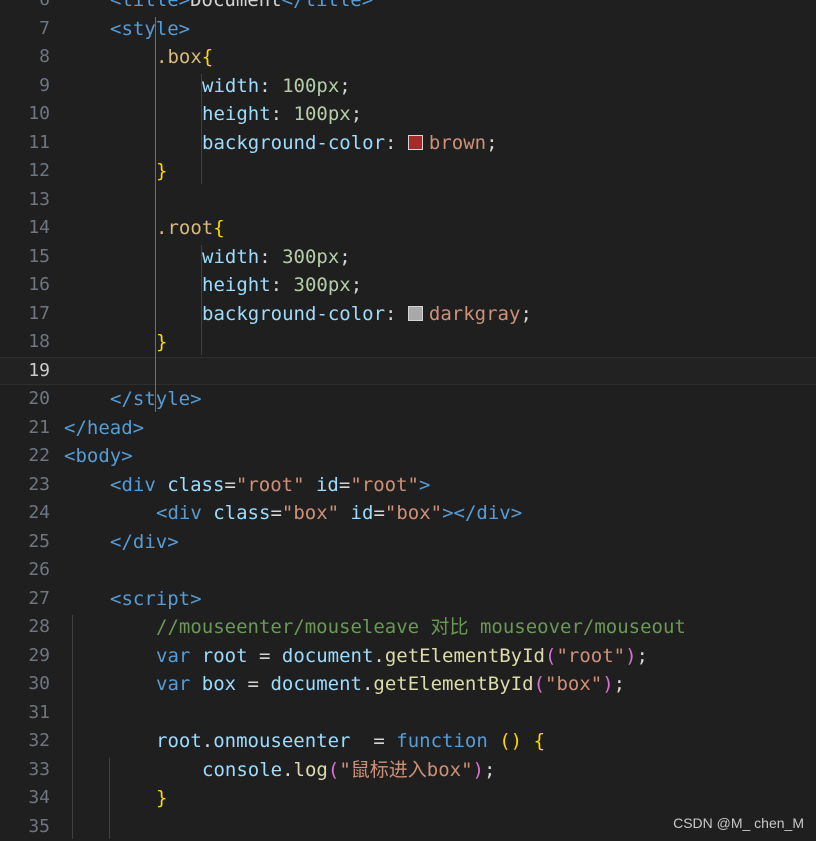 The width and height of the screenshot is (816, 841). What do you see at coordinates (98, 456) in the screenshot?
I see `token-tag: body` at bounding box center [98, 456].